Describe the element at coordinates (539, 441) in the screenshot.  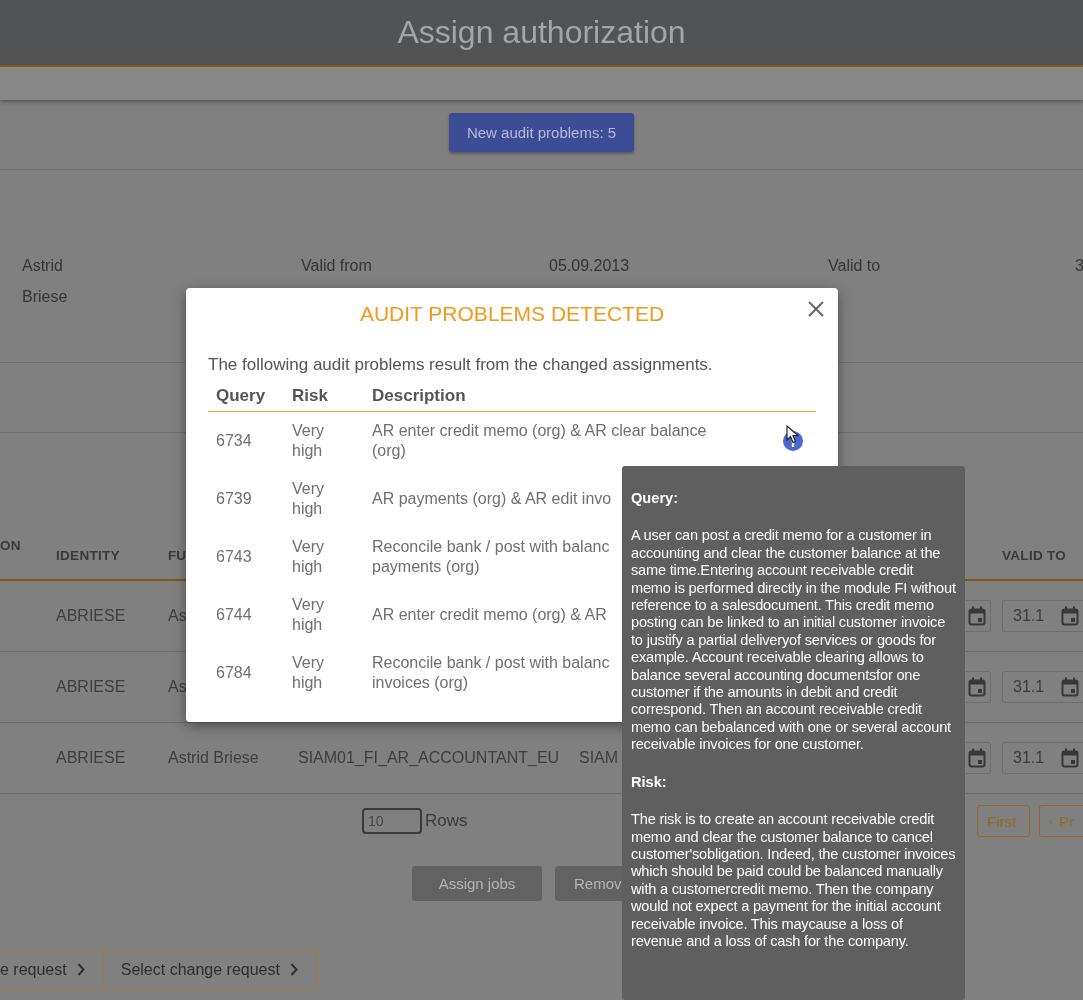
I see `problem-description: AR enter credit memo (org) & AR clear balance (org)` at that location.